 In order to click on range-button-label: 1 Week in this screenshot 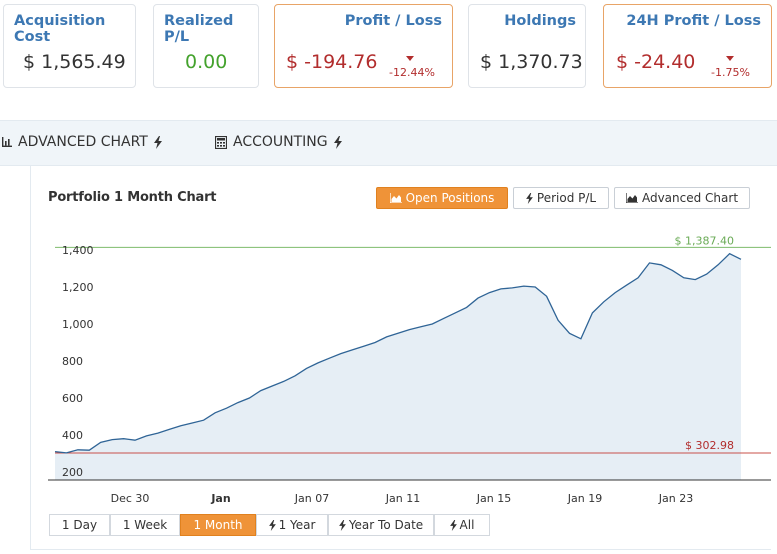, I will do `click(145, 525)`.